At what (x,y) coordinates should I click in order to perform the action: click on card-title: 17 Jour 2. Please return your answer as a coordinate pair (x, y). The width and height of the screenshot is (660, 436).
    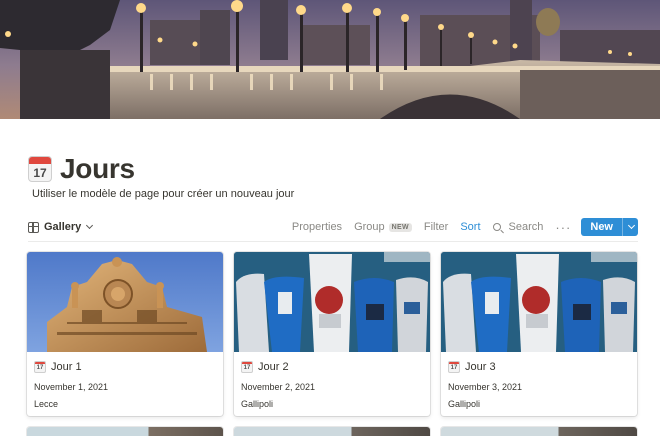
    Looking at the image, I should click on (265, 367).